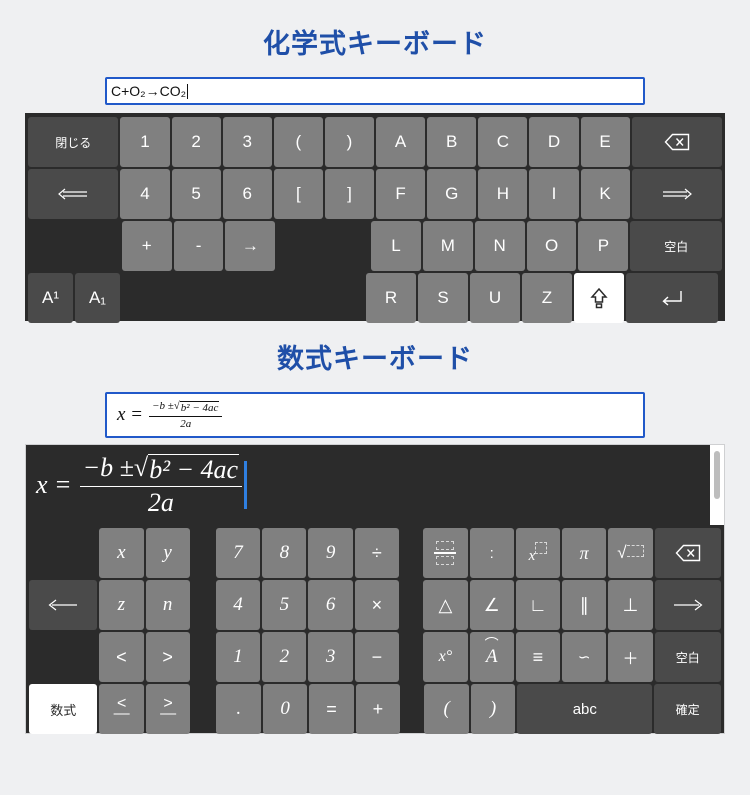 This screenshot has width=750, height=795. I want to click on math-cursor-right-key, so click(687, 605).